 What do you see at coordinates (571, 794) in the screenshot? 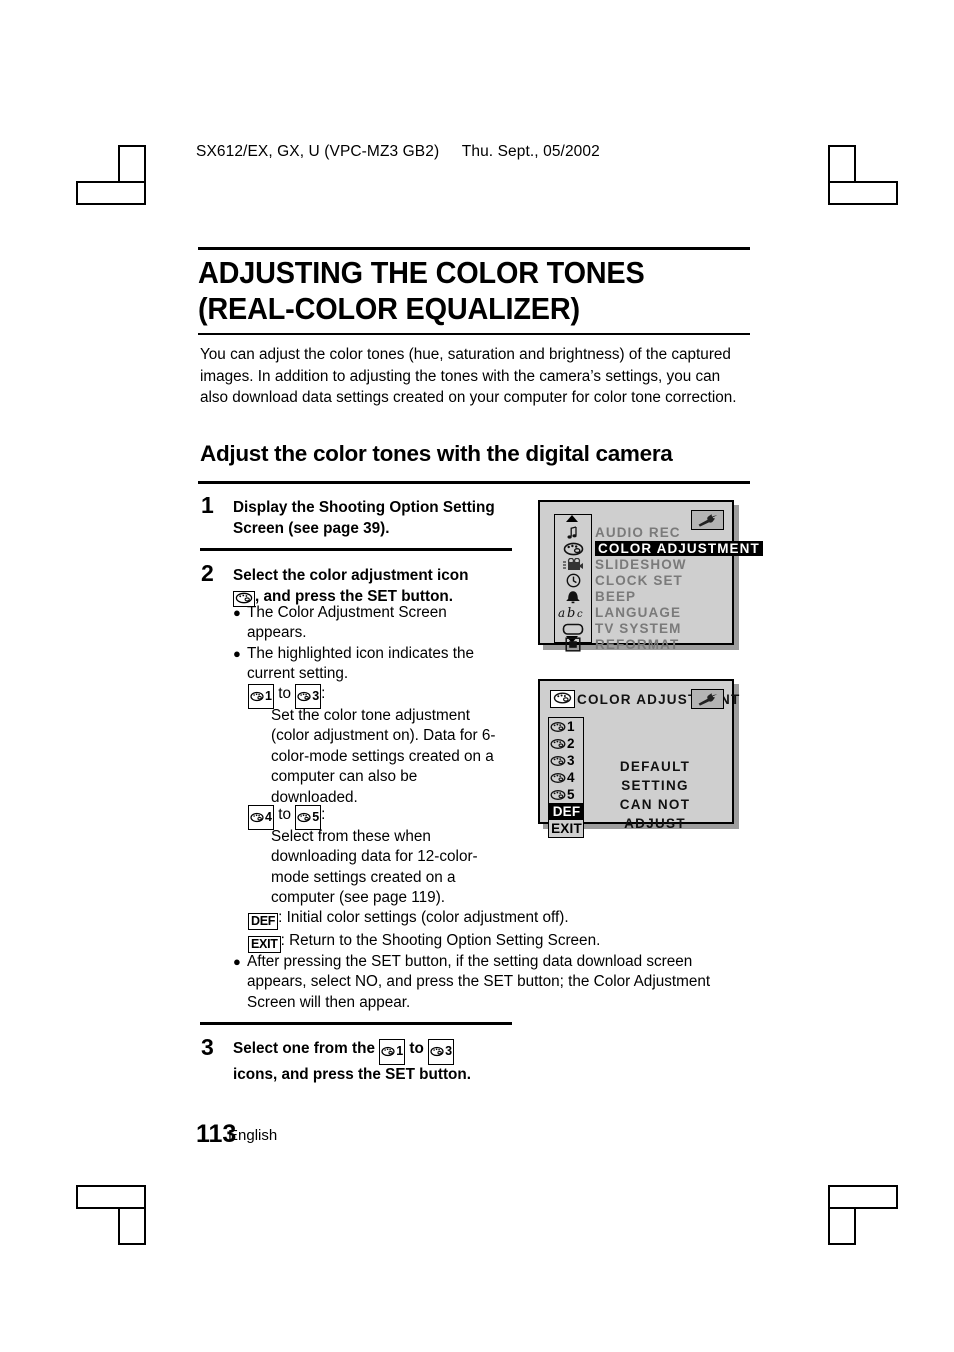
I see `color-mode-label: 5` at bounding box center [571, 794].